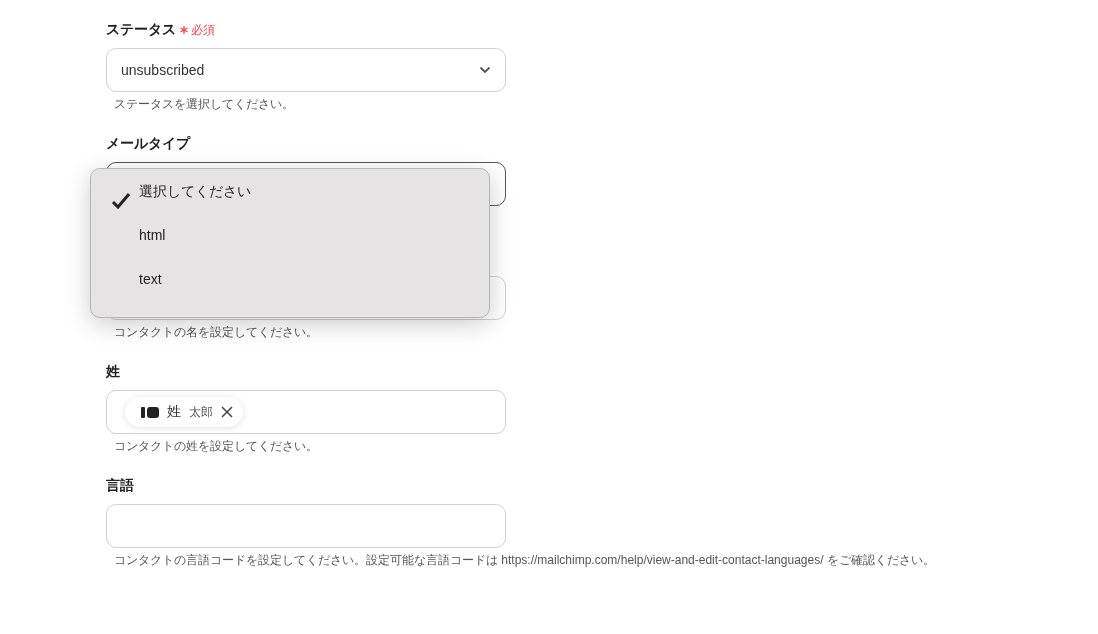  What do you see at coordinates (306, 412) in the screenshot?
I see `token-field: 姓 太郎` at bounding box center [306, 412].